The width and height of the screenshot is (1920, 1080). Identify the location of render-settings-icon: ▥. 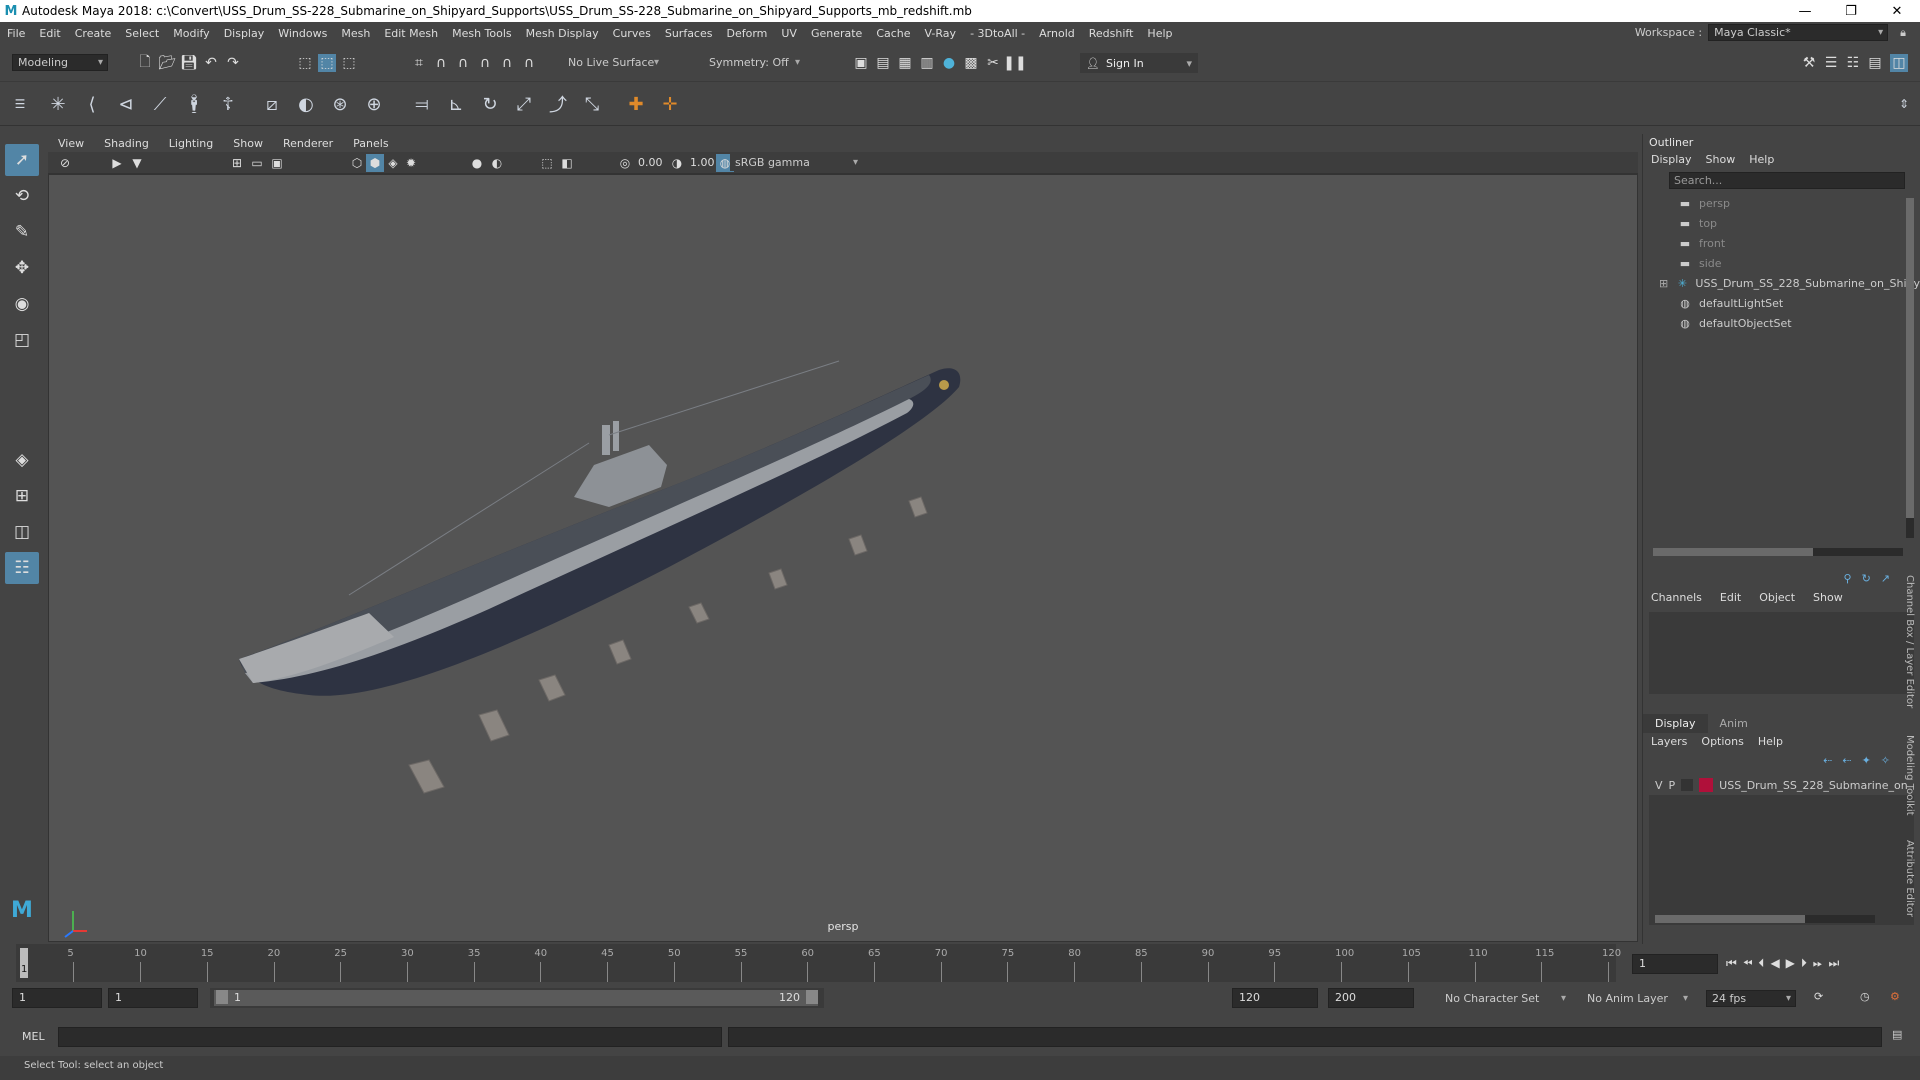
(927, 63).